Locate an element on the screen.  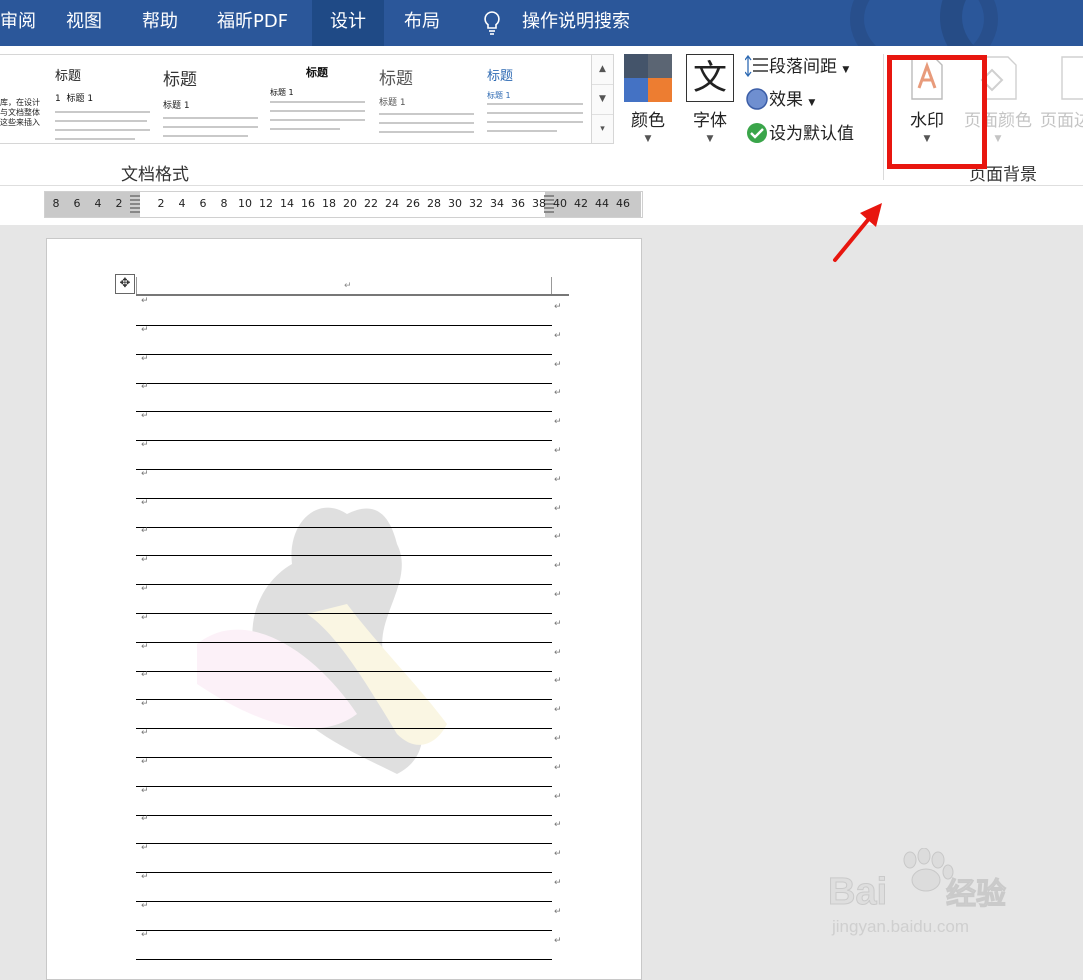
red-arrow-icon is located at coordinates (857, 232).